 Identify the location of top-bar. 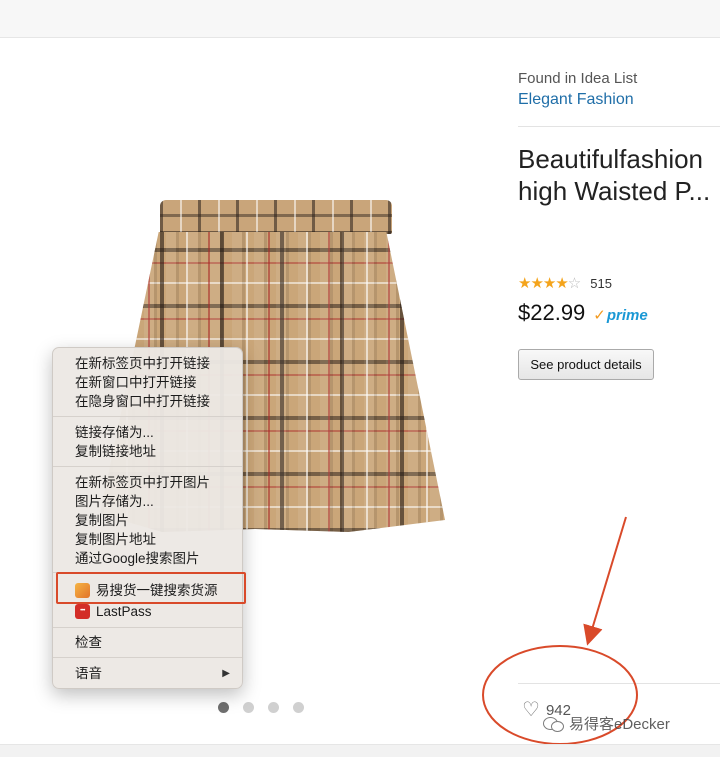
(360, 19).